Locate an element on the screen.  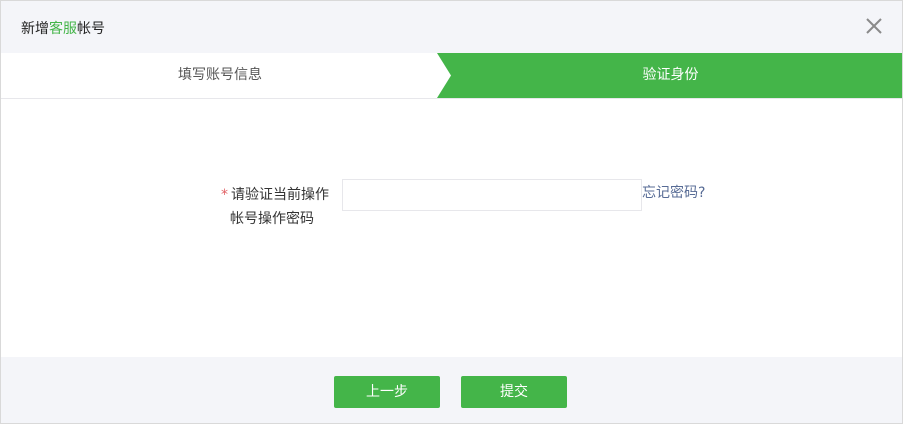
label-text-1: 请验证当前操作 is located at coordinates (280, 195).